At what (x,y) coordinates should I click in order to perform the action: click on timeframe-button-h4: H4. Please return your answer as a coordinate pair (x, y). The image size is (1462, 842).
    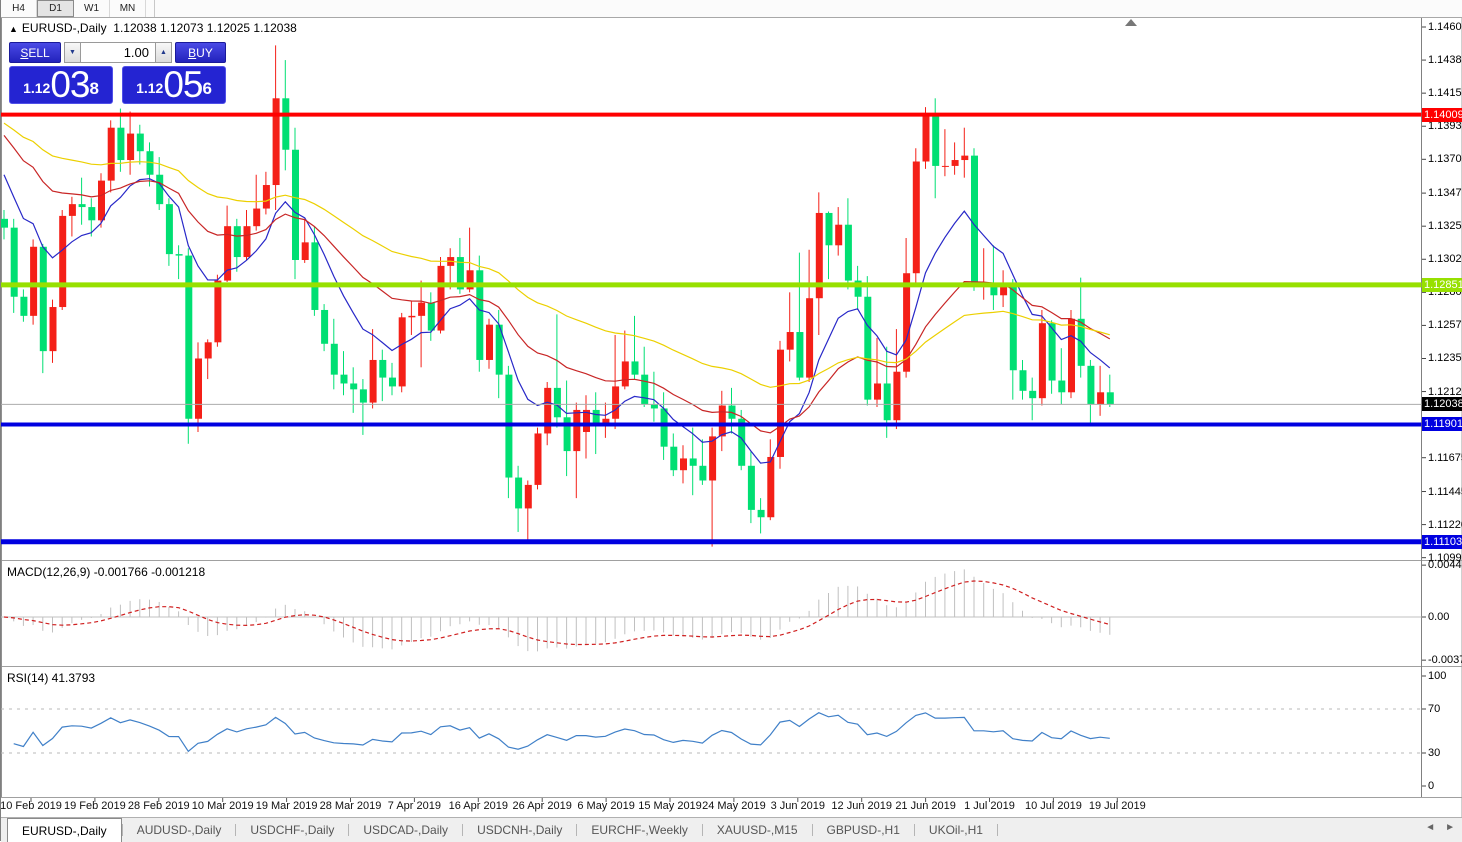
    Looking at the image, I should click on (19, 8).